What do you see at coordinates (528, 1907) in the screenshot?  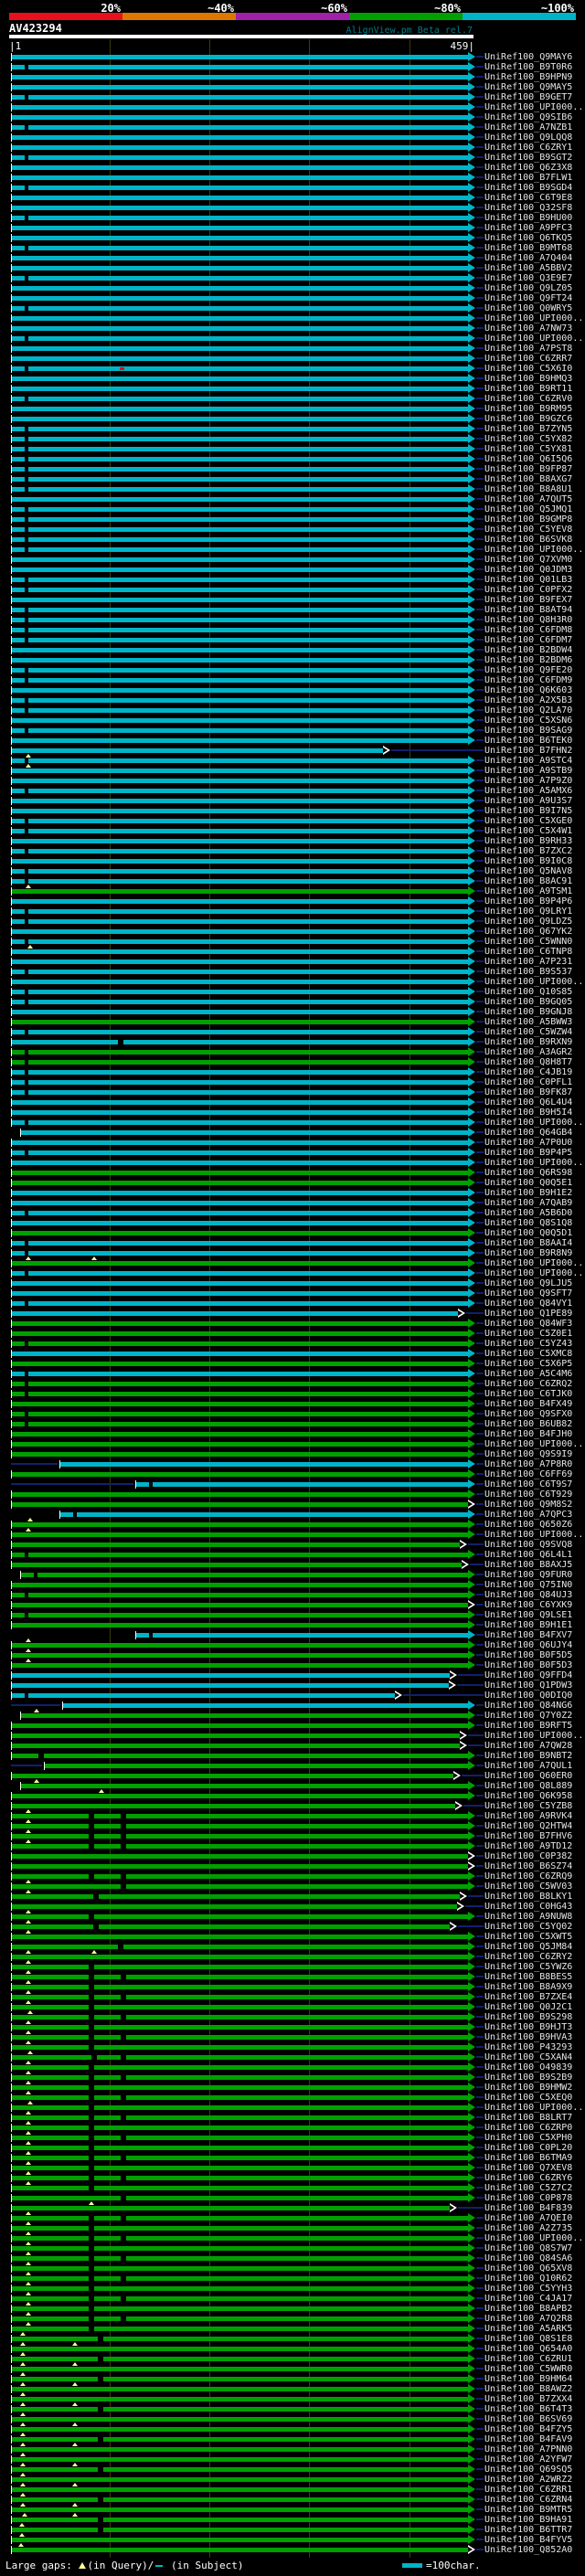 I see `hit-label: UniRef100_C0HG43` at bounding box center [528, 1907].